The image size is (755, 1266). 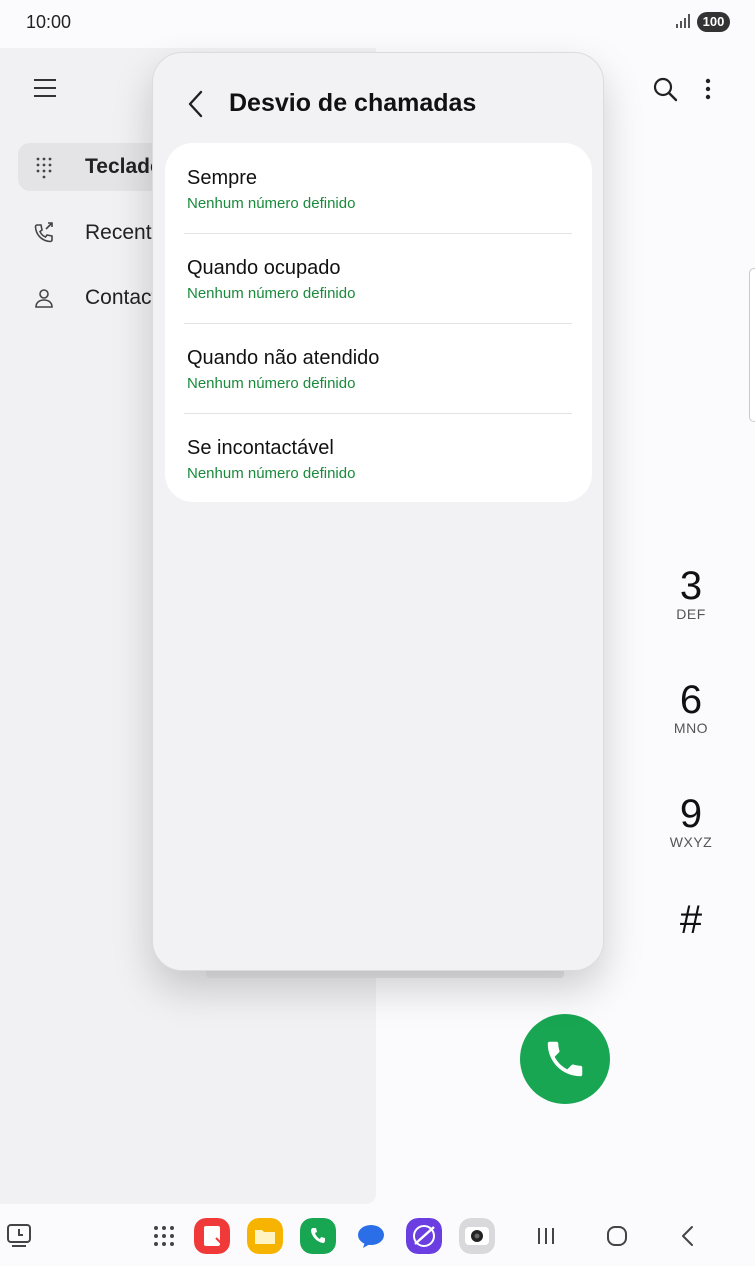 I want to click on dial-key-9: 9 WXYZ, so click(x=691, y=822).